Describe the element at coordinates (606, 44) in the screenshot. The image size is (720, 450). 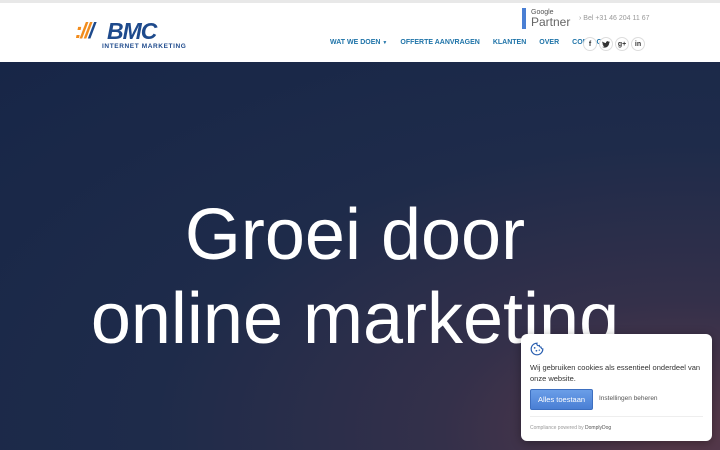
I see `twitter-icon` at that location.